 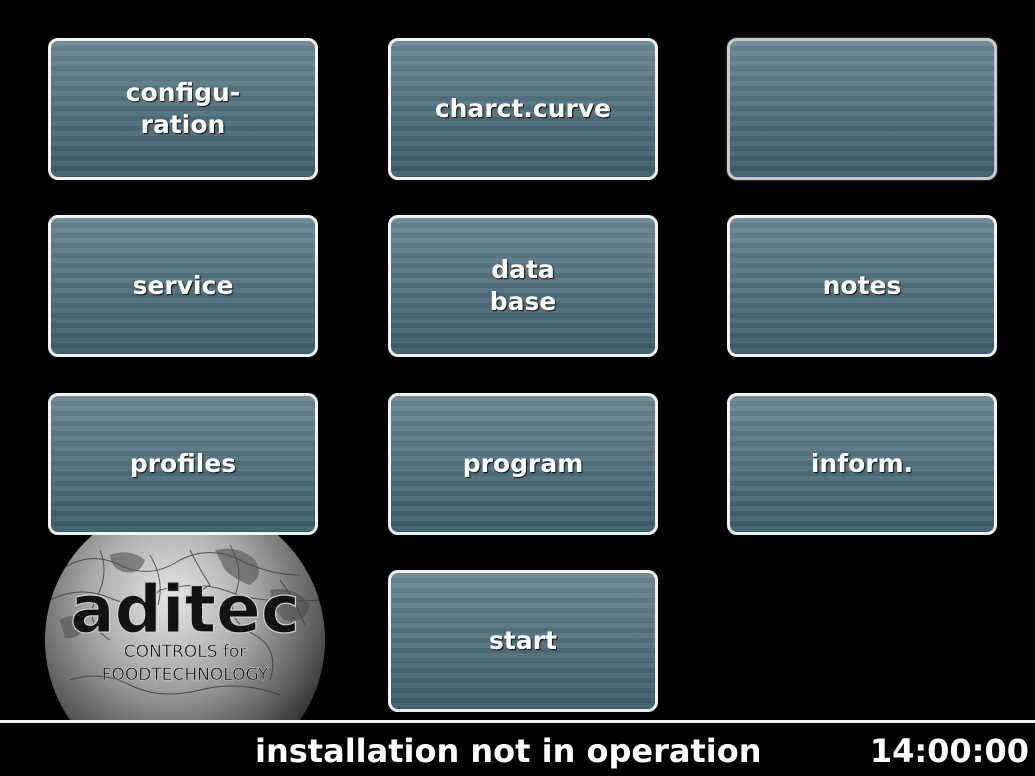 I want to click on data-base-button-label: data base, so click(x=523, y=285).